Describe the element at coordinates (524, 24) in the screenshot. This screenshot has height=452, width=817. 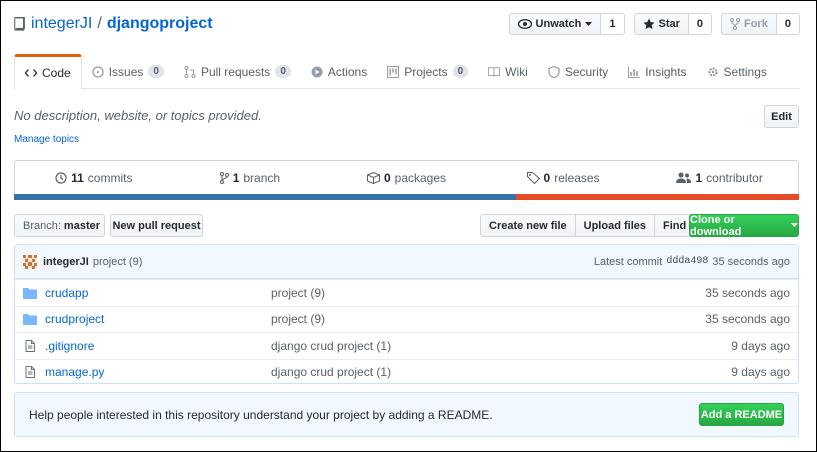
I see `eye-icon` at that location.